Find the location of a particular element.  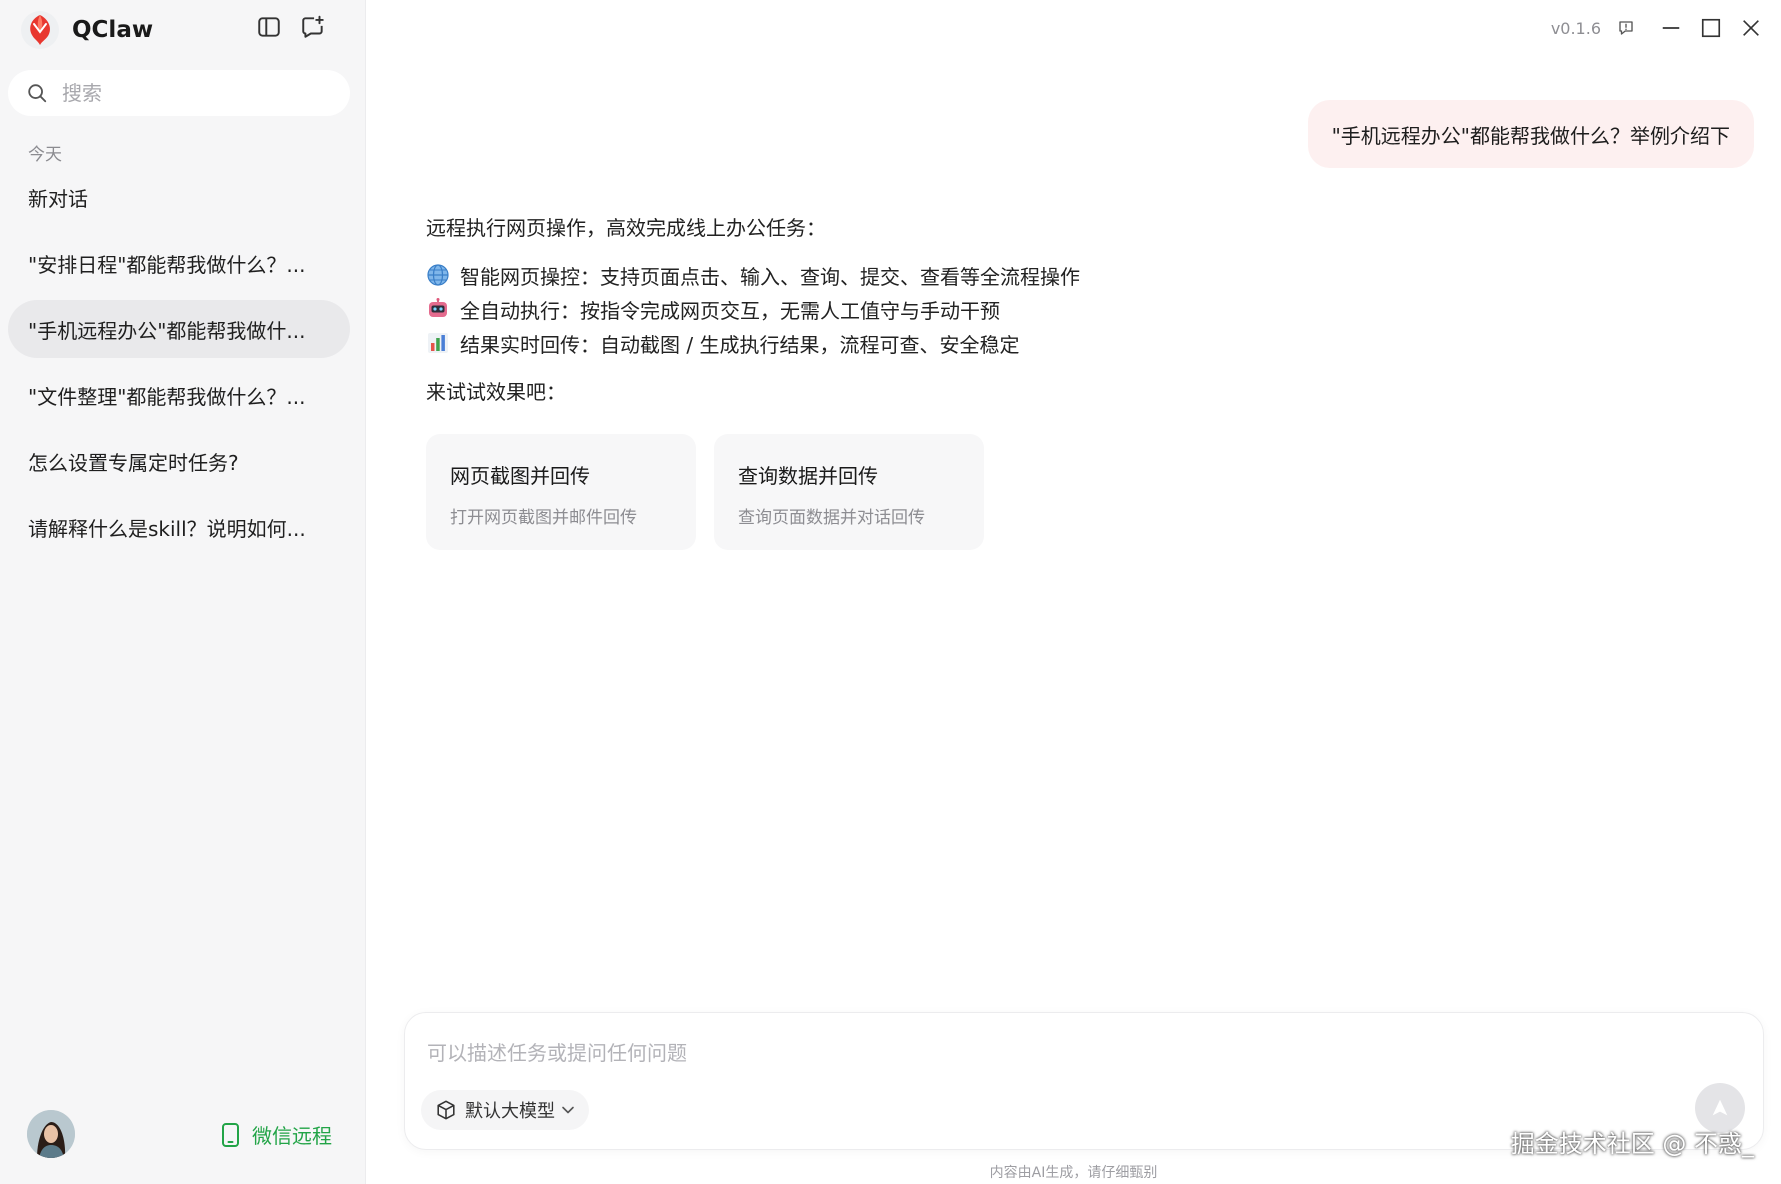

suggestion-cards: 网页截图并回传 打开网页截图并邮件回传 查询数据并回传 查询页面数据并对话回传 is located at coordinates (714, 492).